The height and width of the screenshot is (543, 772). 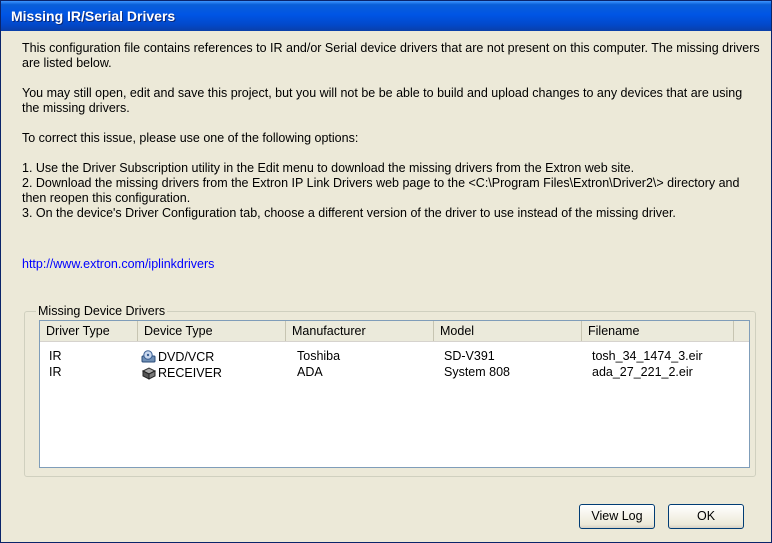 What do you see at coordinates (642, 372) in the screenshot?
I see `cell-filename: ada_27_221_2.eir` at bounding box center [642, 372].